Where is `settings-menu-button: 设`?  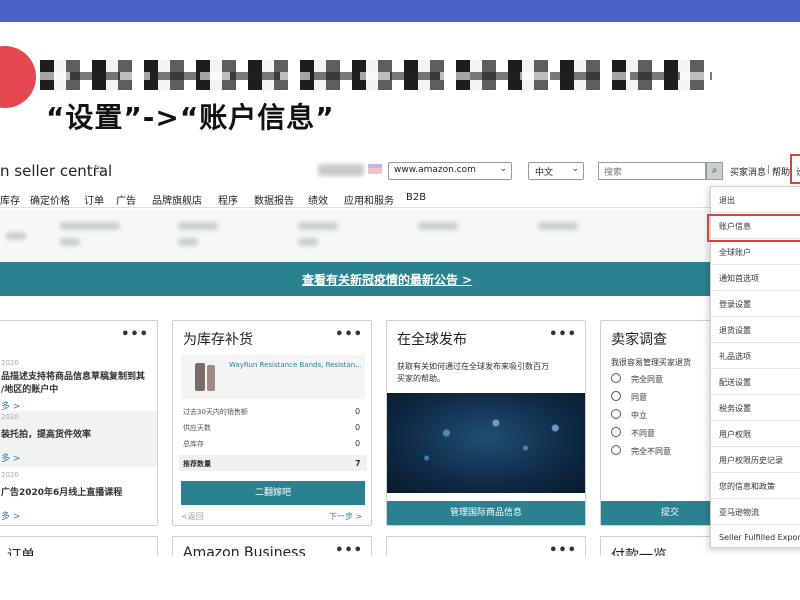
settings-menu-button: 设 is located at coordinates (795, 169).